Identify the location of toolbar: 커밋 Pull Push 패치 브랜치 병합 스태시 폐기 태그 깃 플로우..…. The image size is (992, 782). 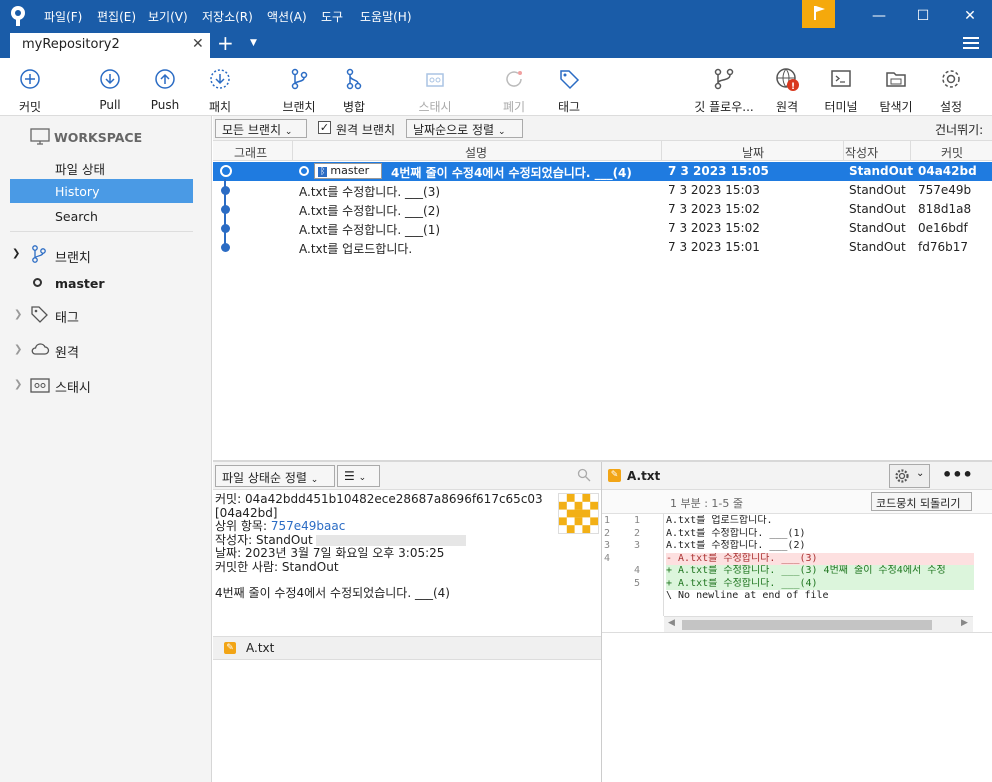
(496, 87).